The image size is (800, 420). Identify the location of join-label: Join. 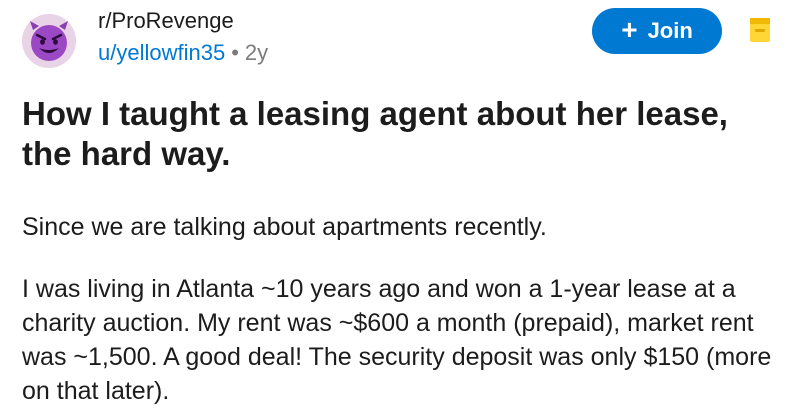
(670, 30).